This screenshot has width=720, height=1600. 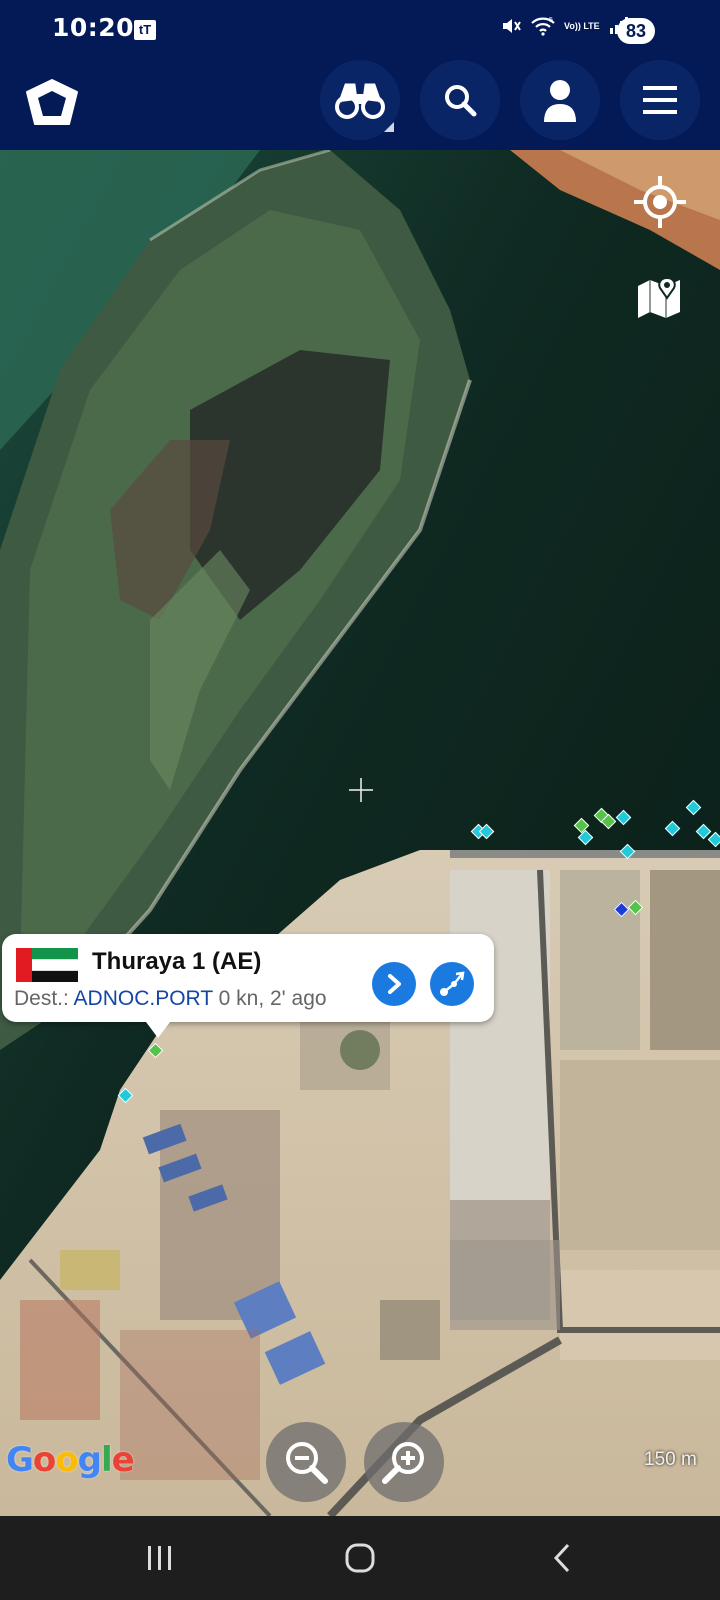 What do you see at coordinates (659, 297) in the screenshot?
I see `map-layers-icon` at bounding box center [659, 297].